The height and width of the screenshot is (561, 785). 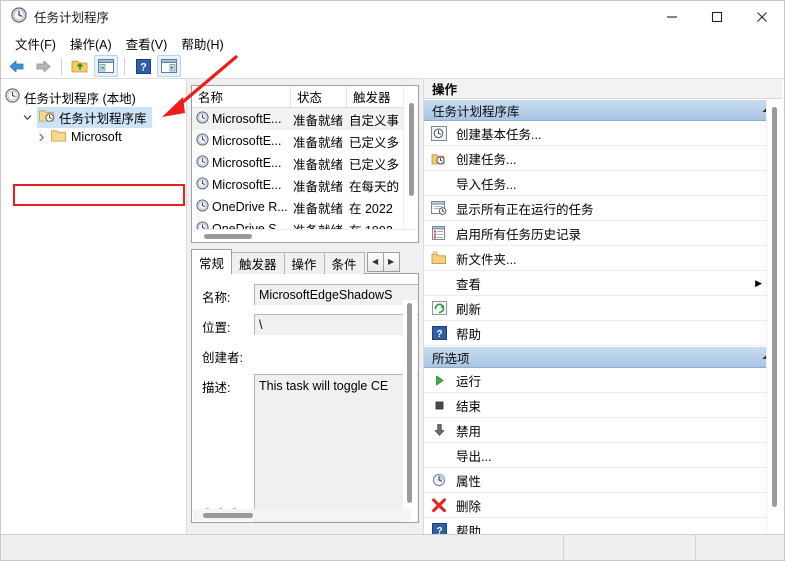 I want to click on tab-triggers: 触发器, so click(x=258, y=263).